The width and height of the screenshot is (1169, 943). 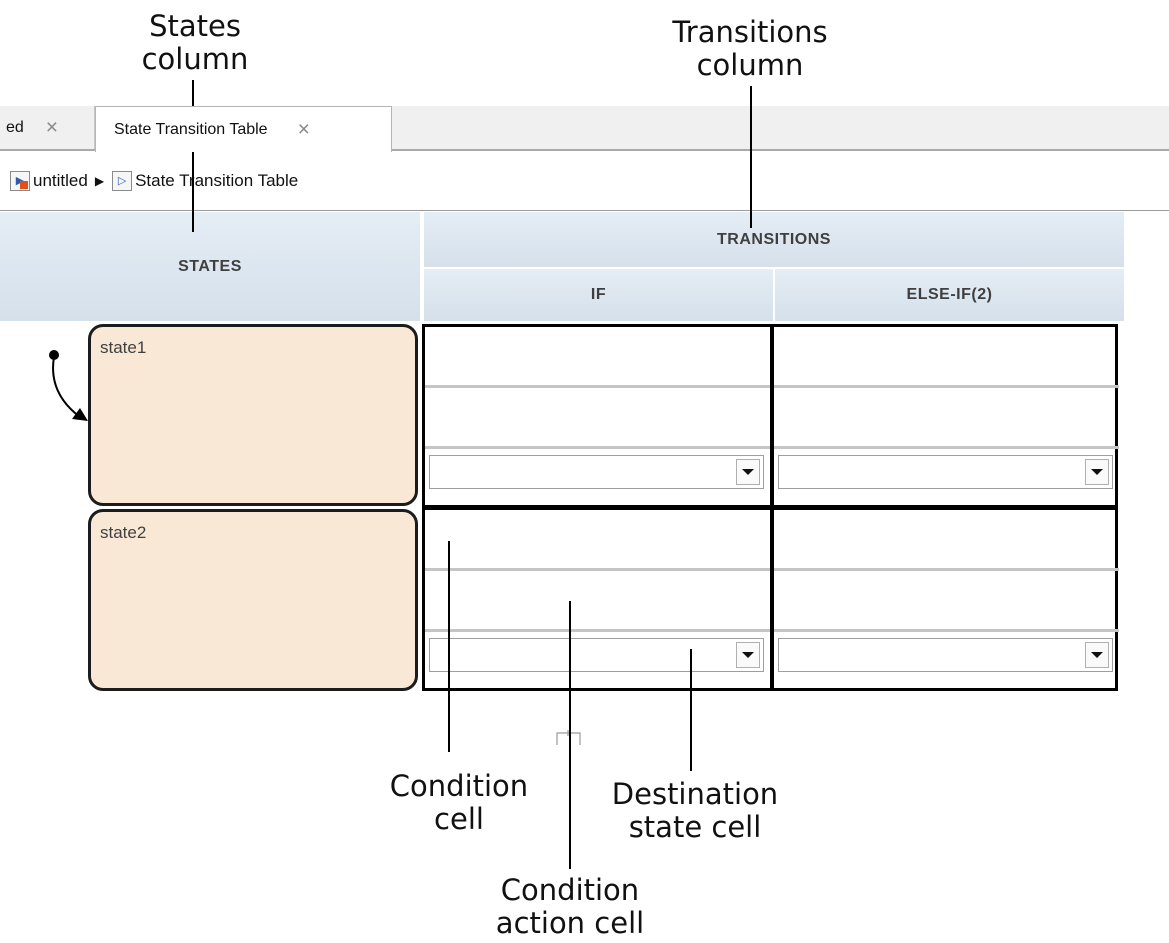 What do you see at coordinates (20, 181) in the screenshot?
I see `model-icon: ▶` at bounding box center [20, 181].